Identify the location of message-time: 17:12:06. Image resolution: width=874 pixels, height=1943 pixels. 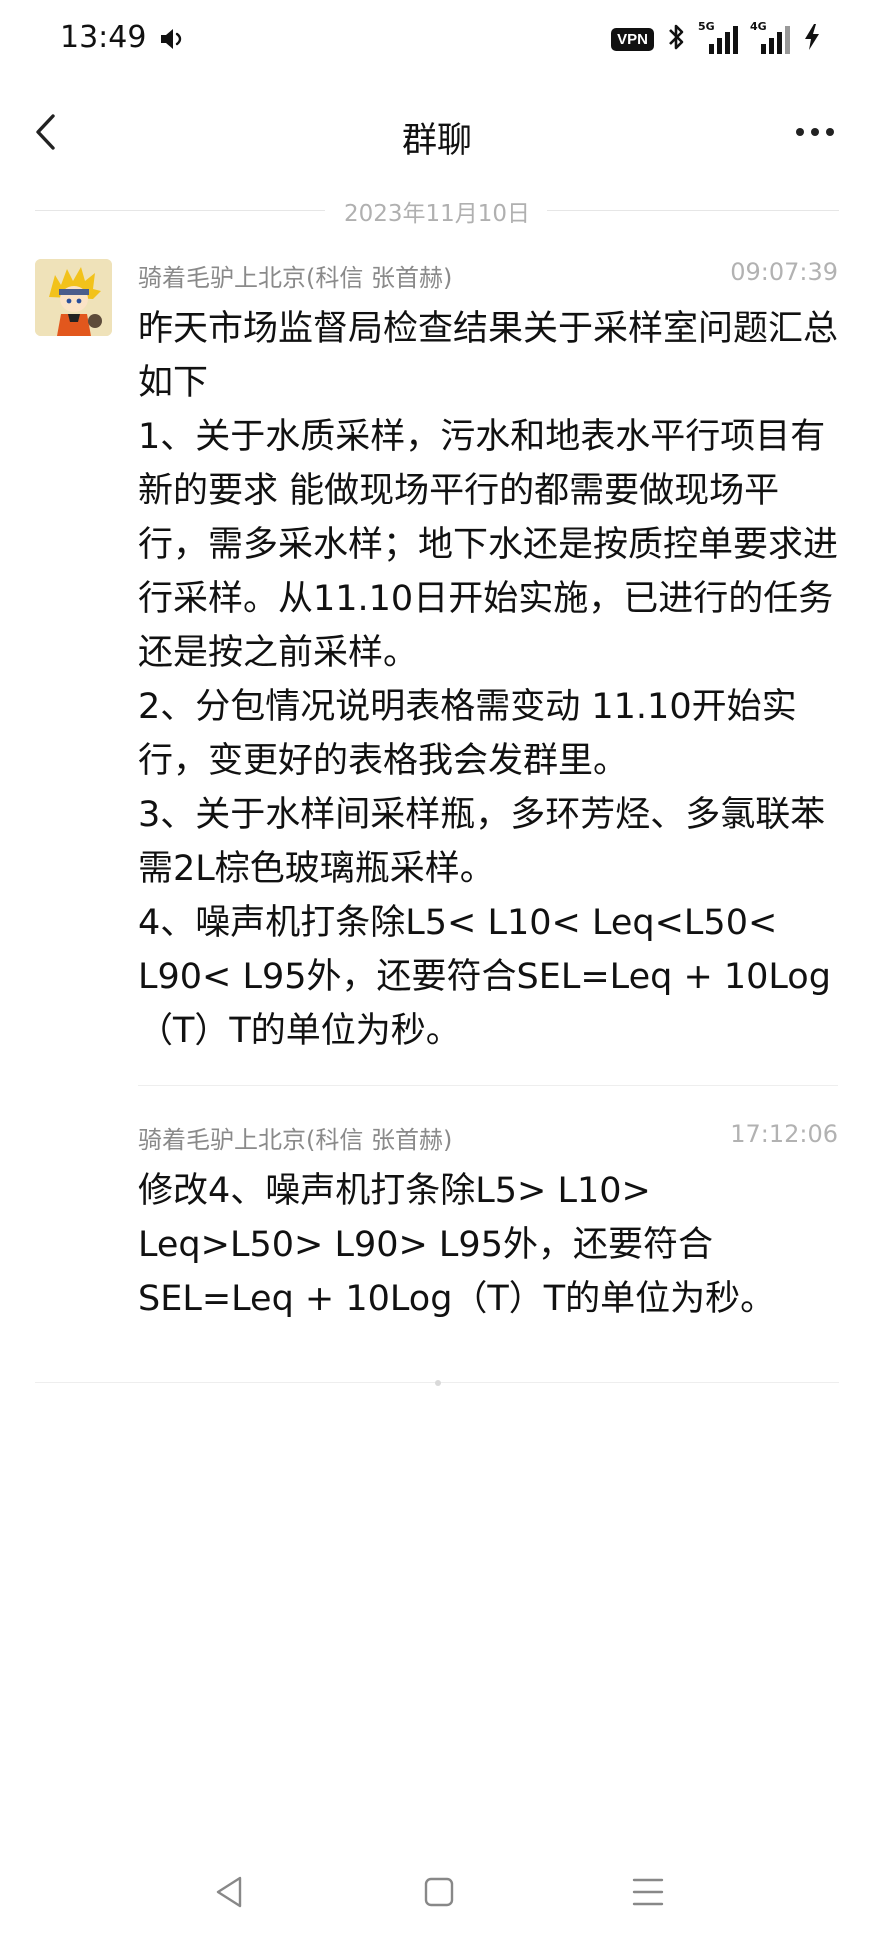
(784, 1134).